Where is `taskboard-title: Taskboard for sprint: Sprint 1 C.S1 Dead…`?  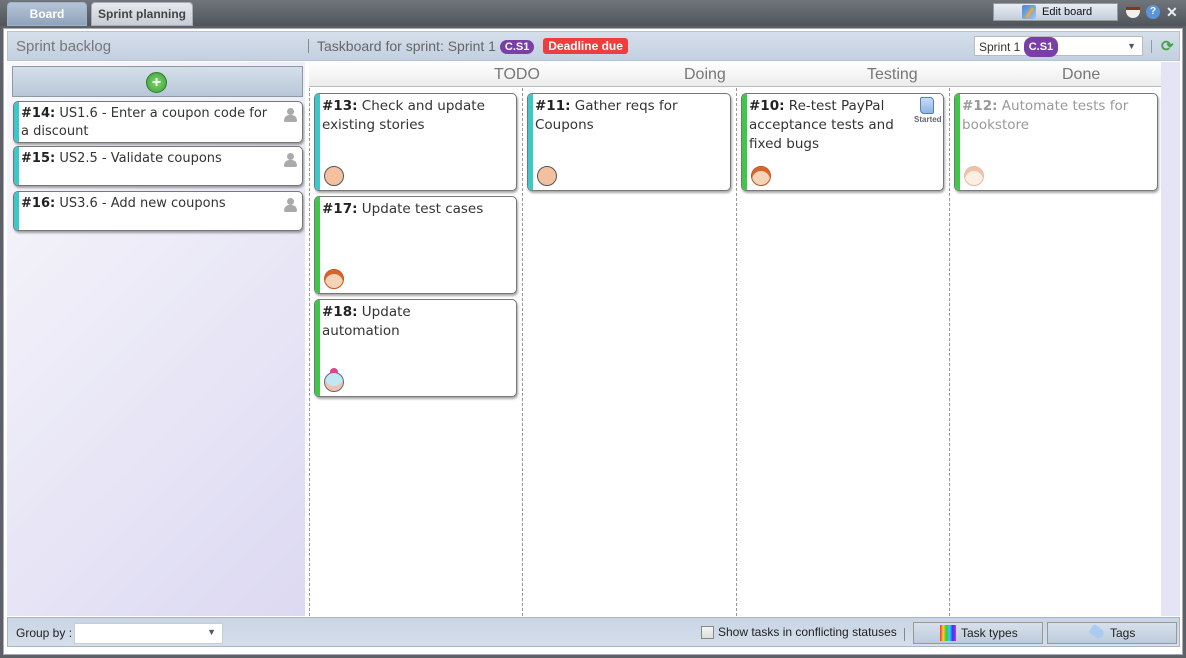 taskboard-title: Taskboard for sprint: Sprint 1 C.S1 Dead… is located at coordinates (472, 46).